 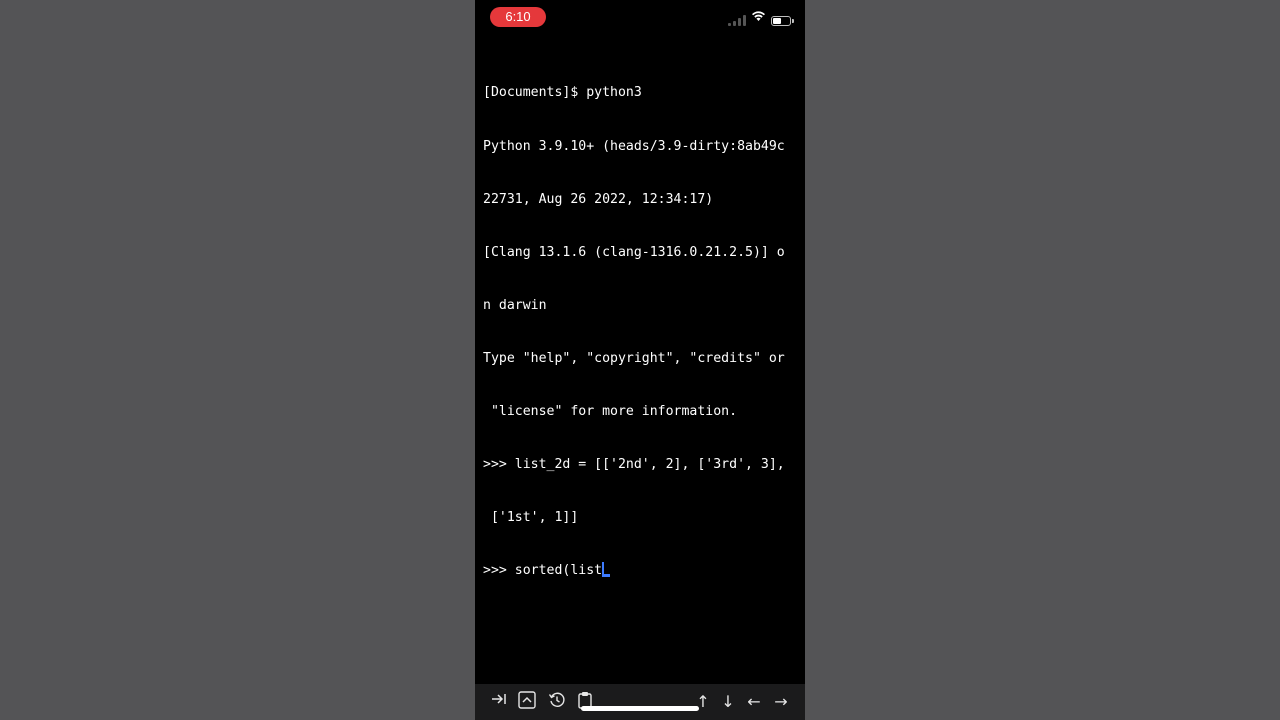 I want to click on terminal-line: ['1st', 1]], so click(x=531, y=518).